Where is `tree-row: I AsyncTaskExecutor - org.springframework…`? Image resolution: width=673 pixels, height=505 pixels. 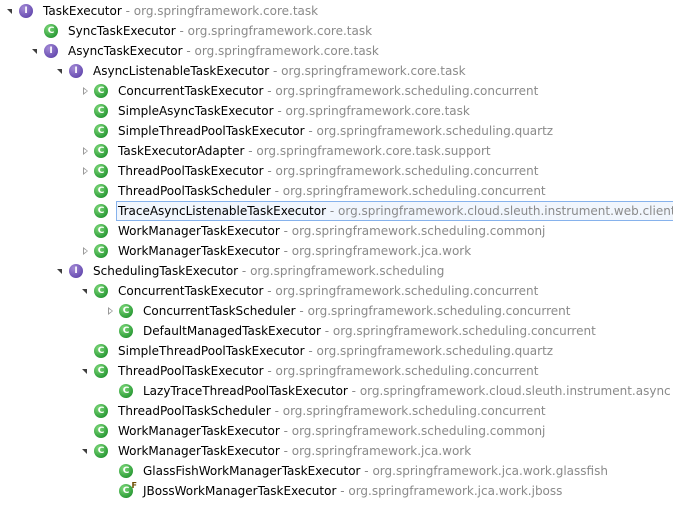 tree-row: I AsyncTaskExecutor - org.springframework… is located at coordinates (336, 51).